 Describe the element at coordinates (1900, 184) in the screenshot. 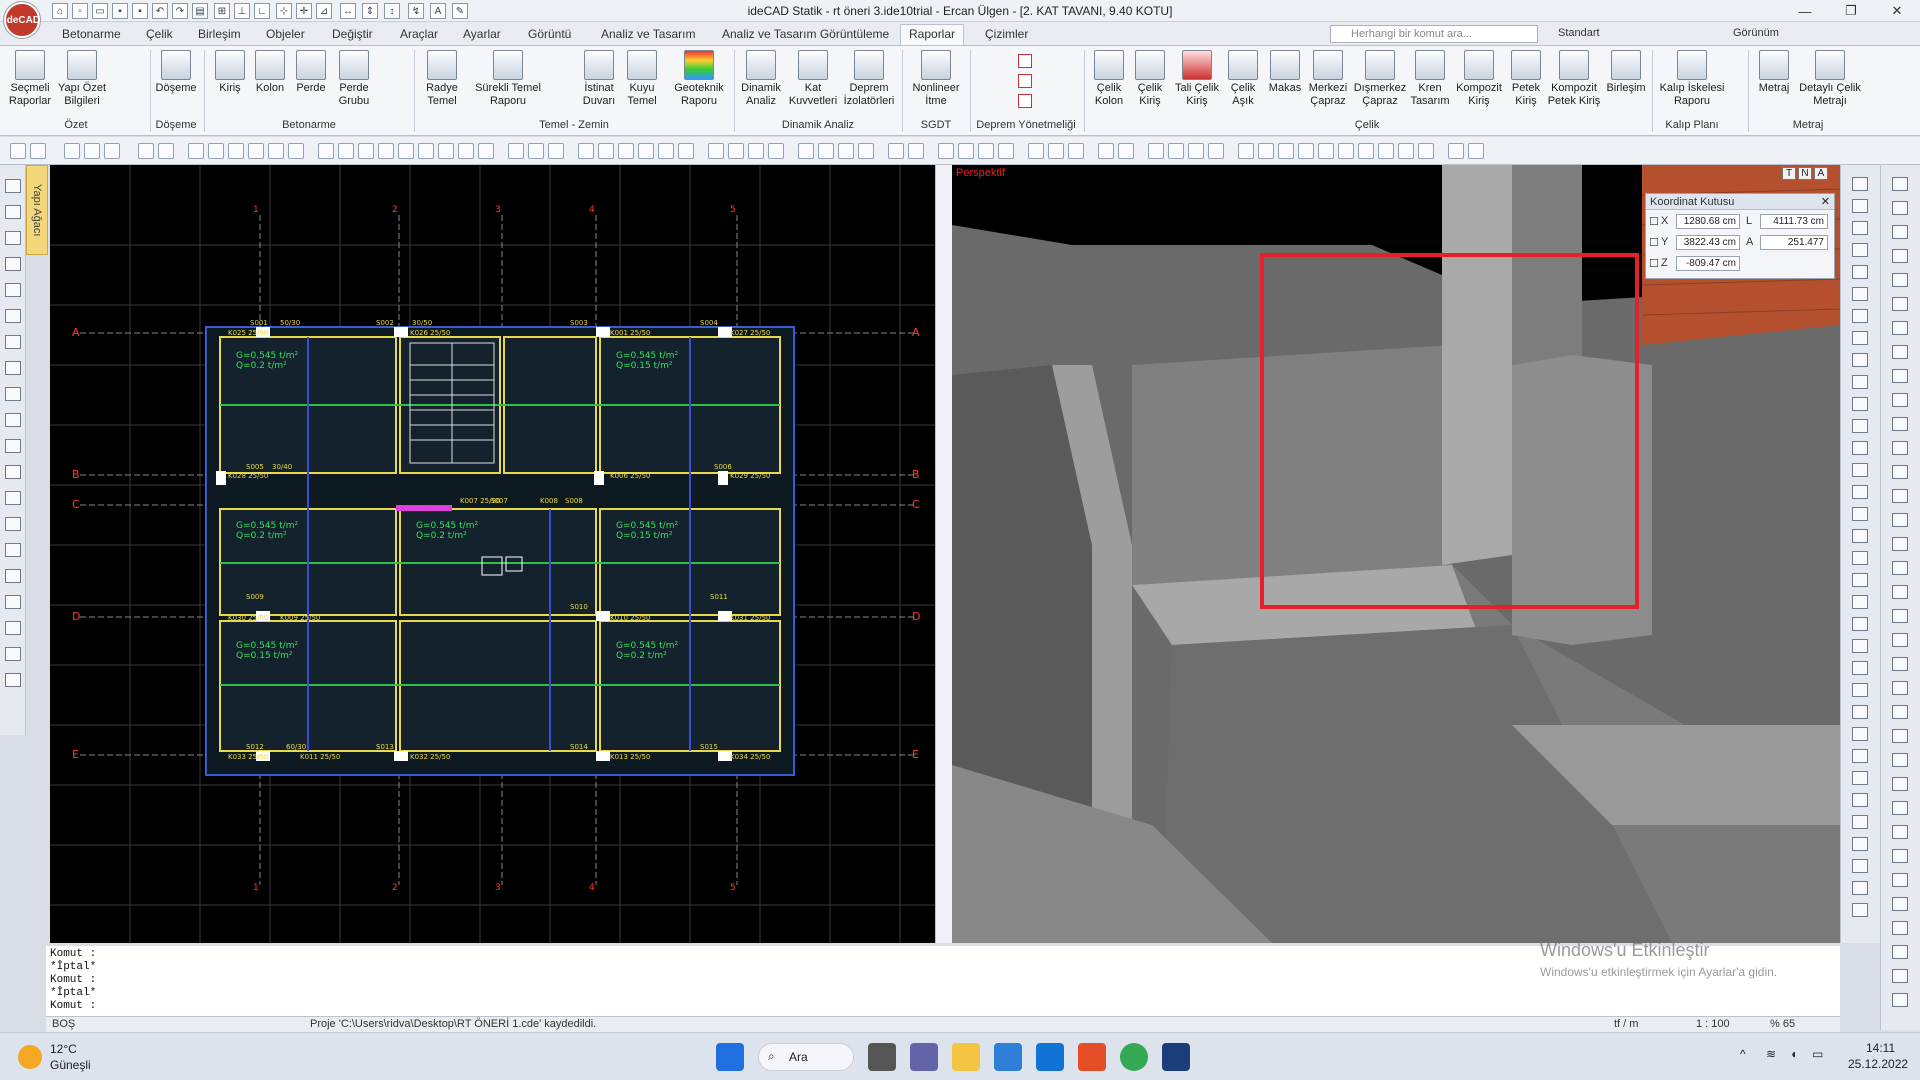

I see `draw-a-icon` at that location.